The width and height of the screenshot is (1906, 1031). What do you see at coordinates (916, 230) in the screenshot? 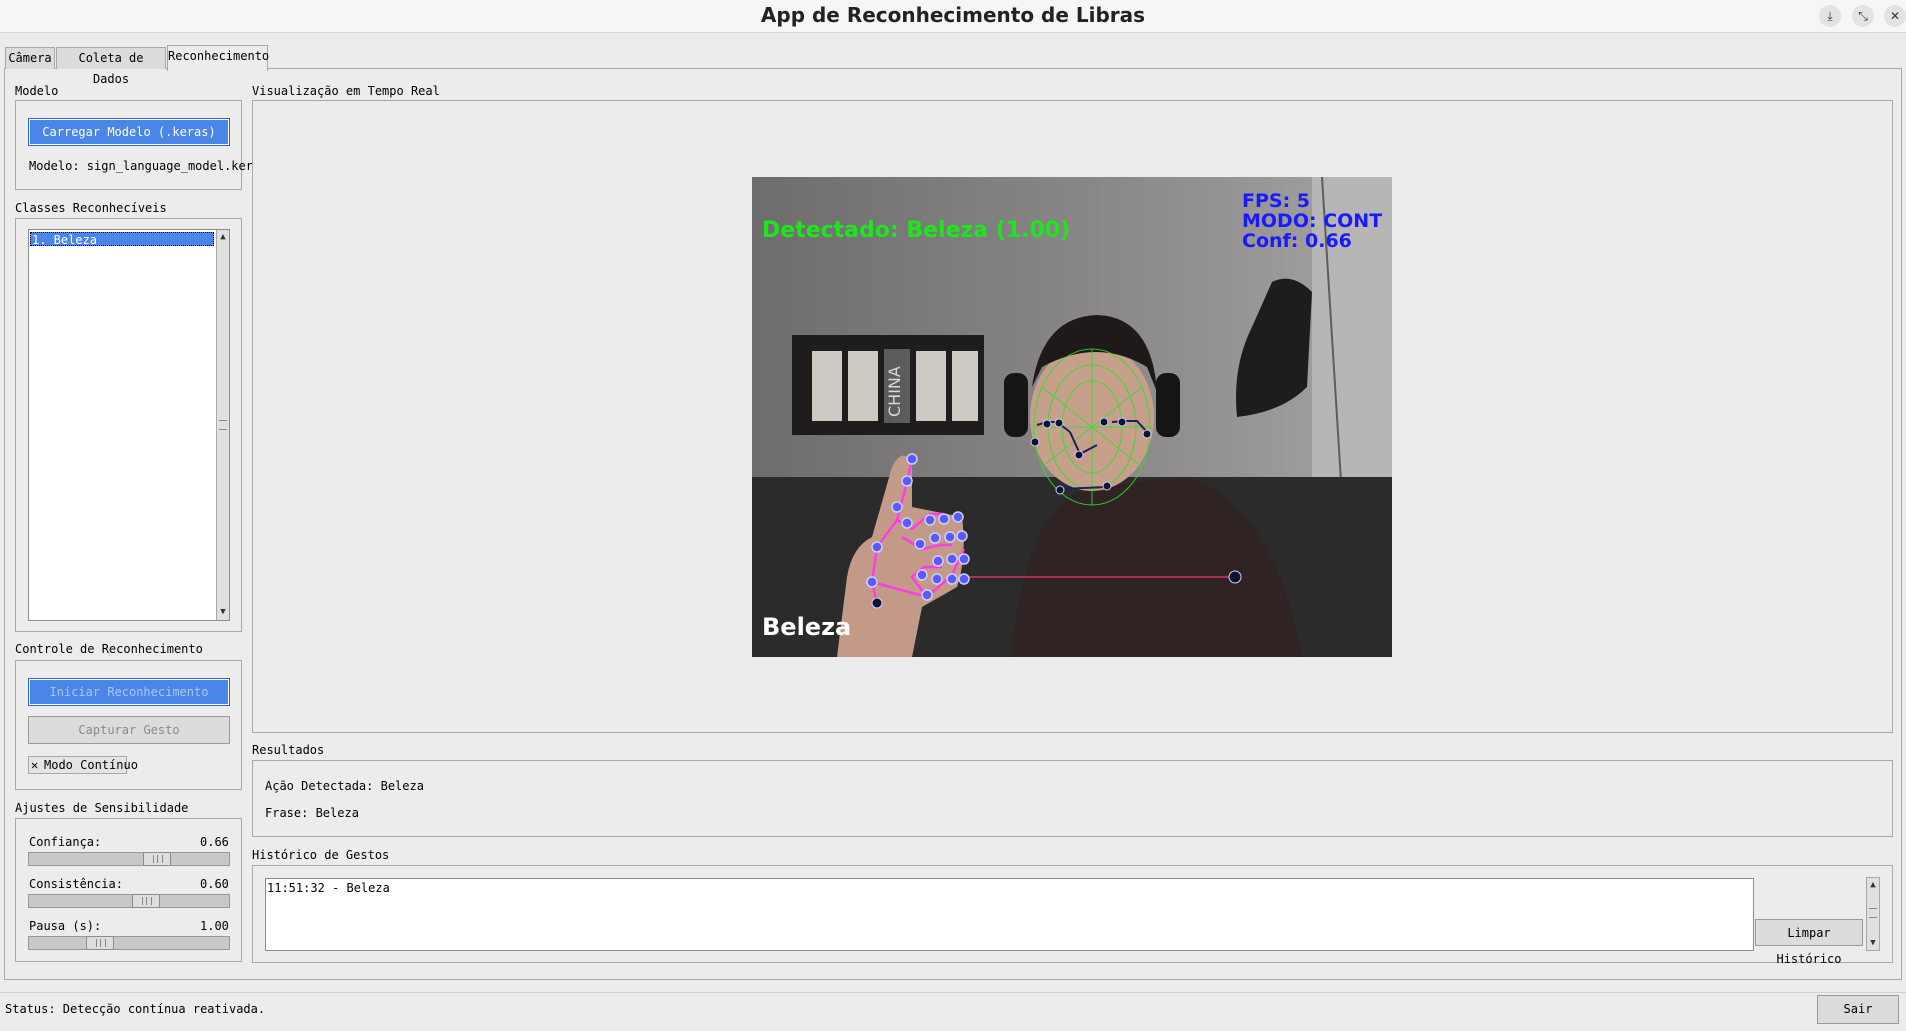
I see `detected-overlay-text: Detectado: Beleza (1.00)` at bounding box center [916, 230].